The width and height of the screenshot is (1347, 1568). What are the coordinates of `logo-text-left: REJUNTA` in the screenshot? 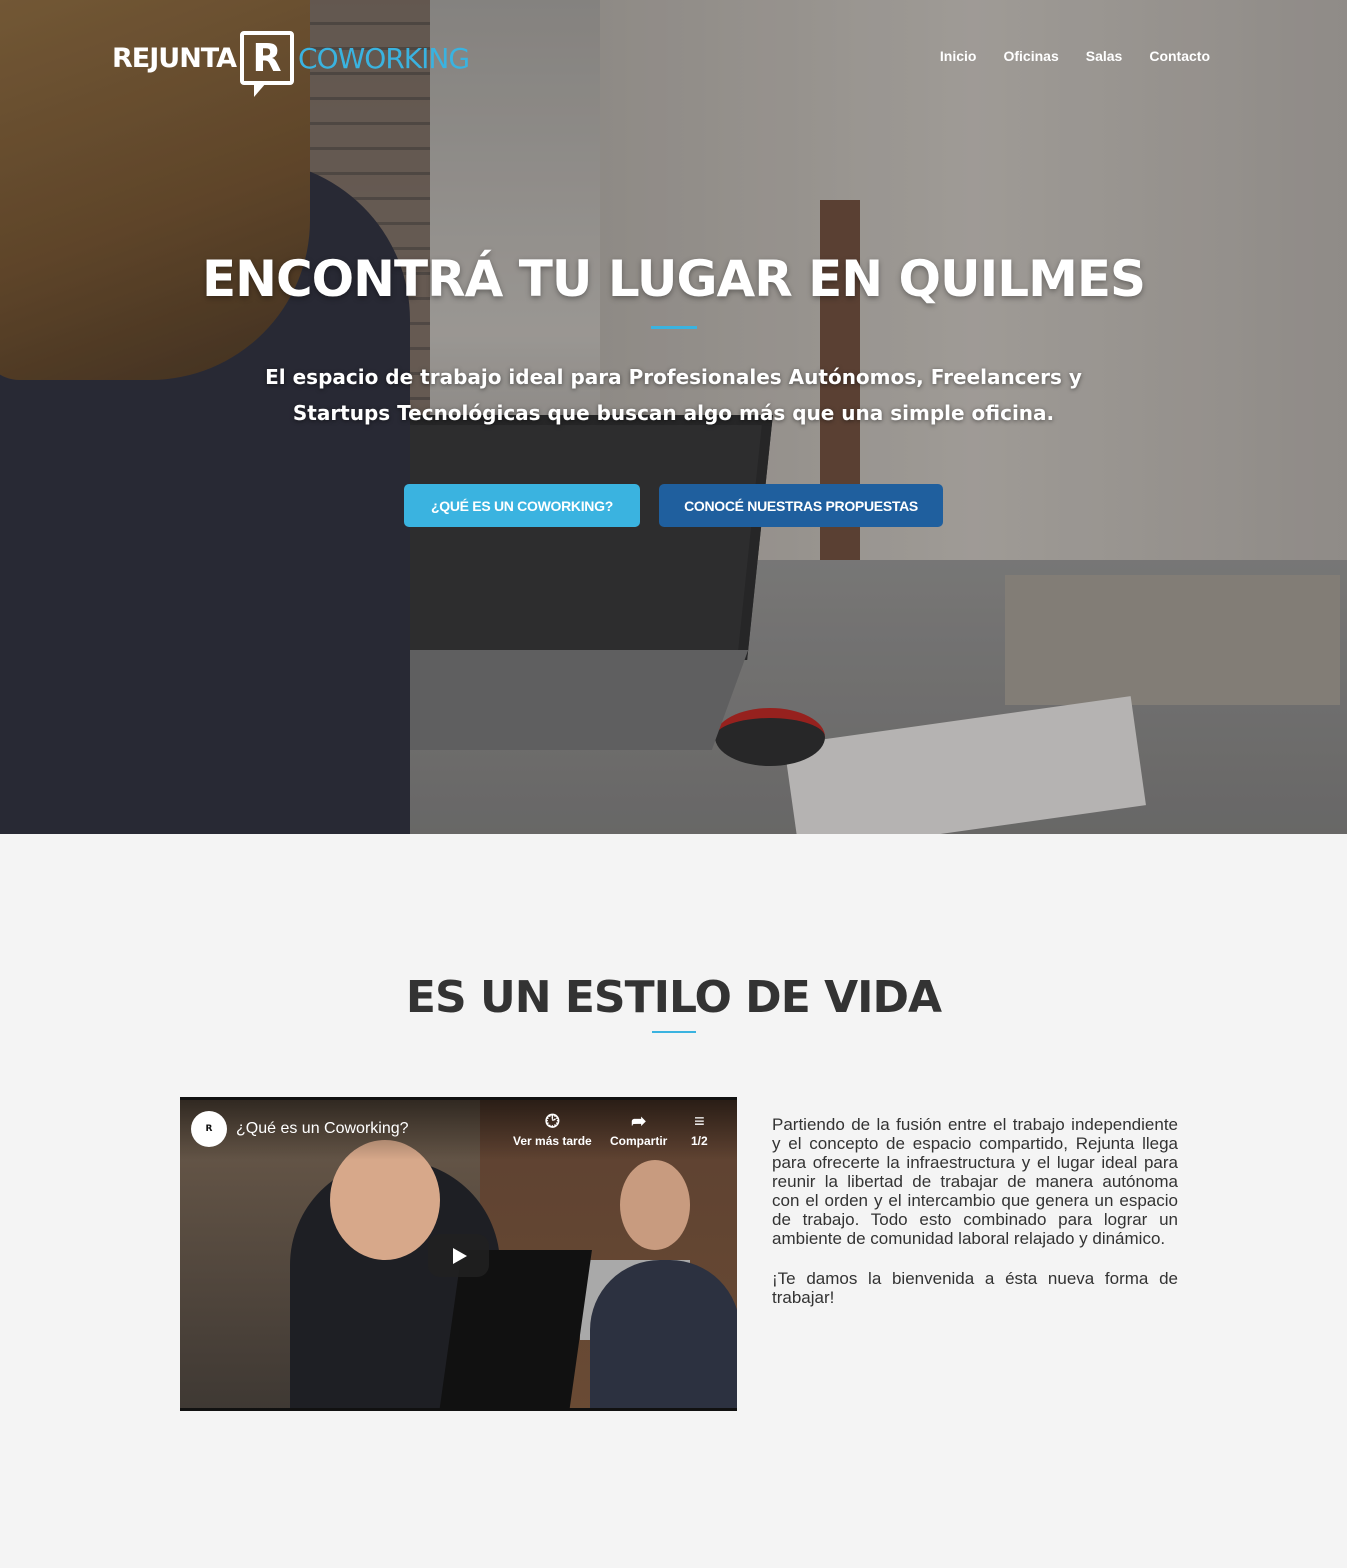 It's located at (174, 58).